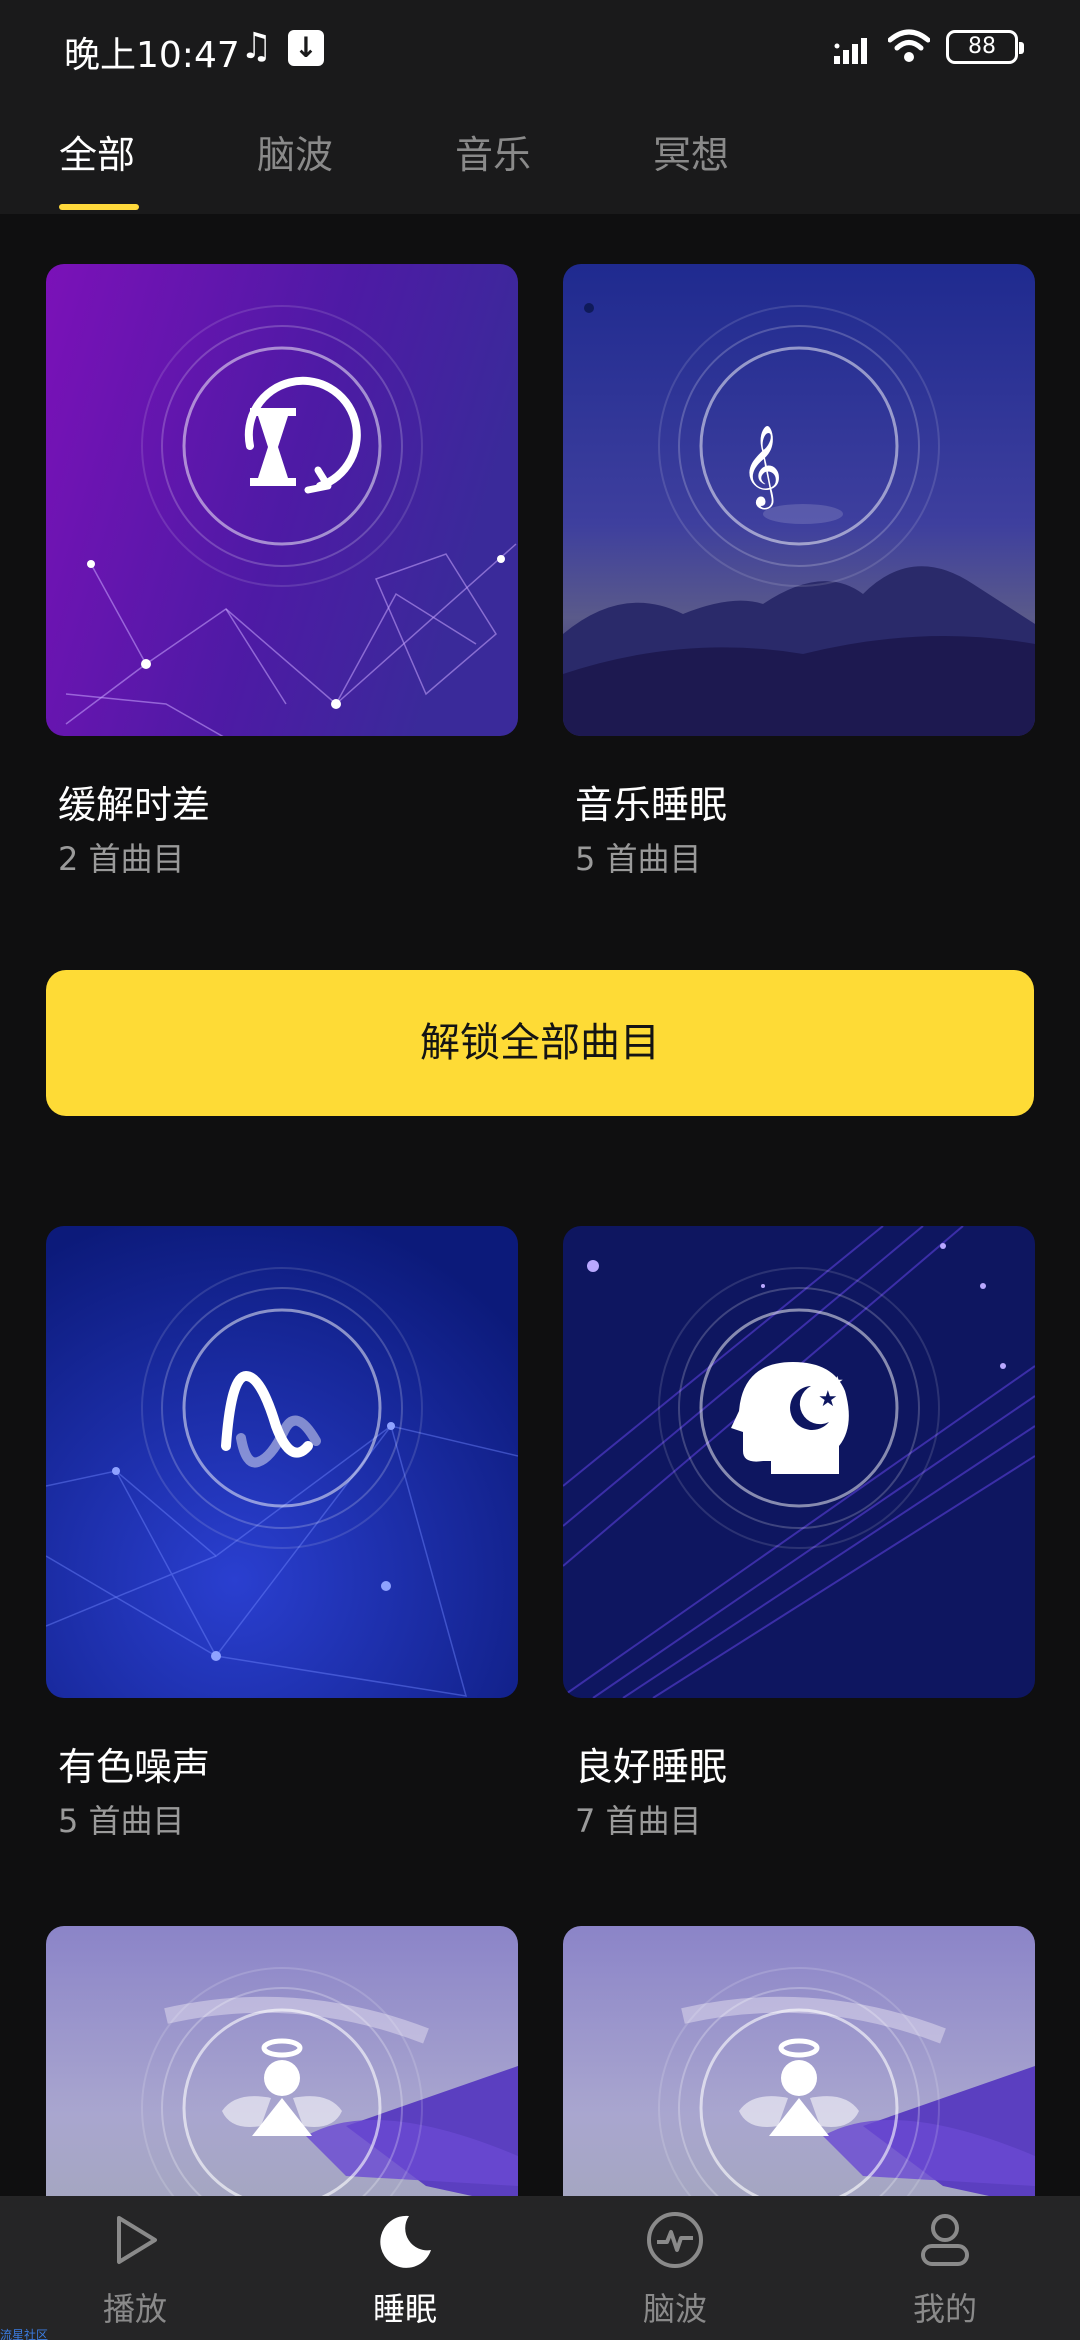 The width and height of the screenshot is (1080, 2340). Describe the element at coordinates (99, 207) in the screenshot. I see `active-tab-indicator` at that location.